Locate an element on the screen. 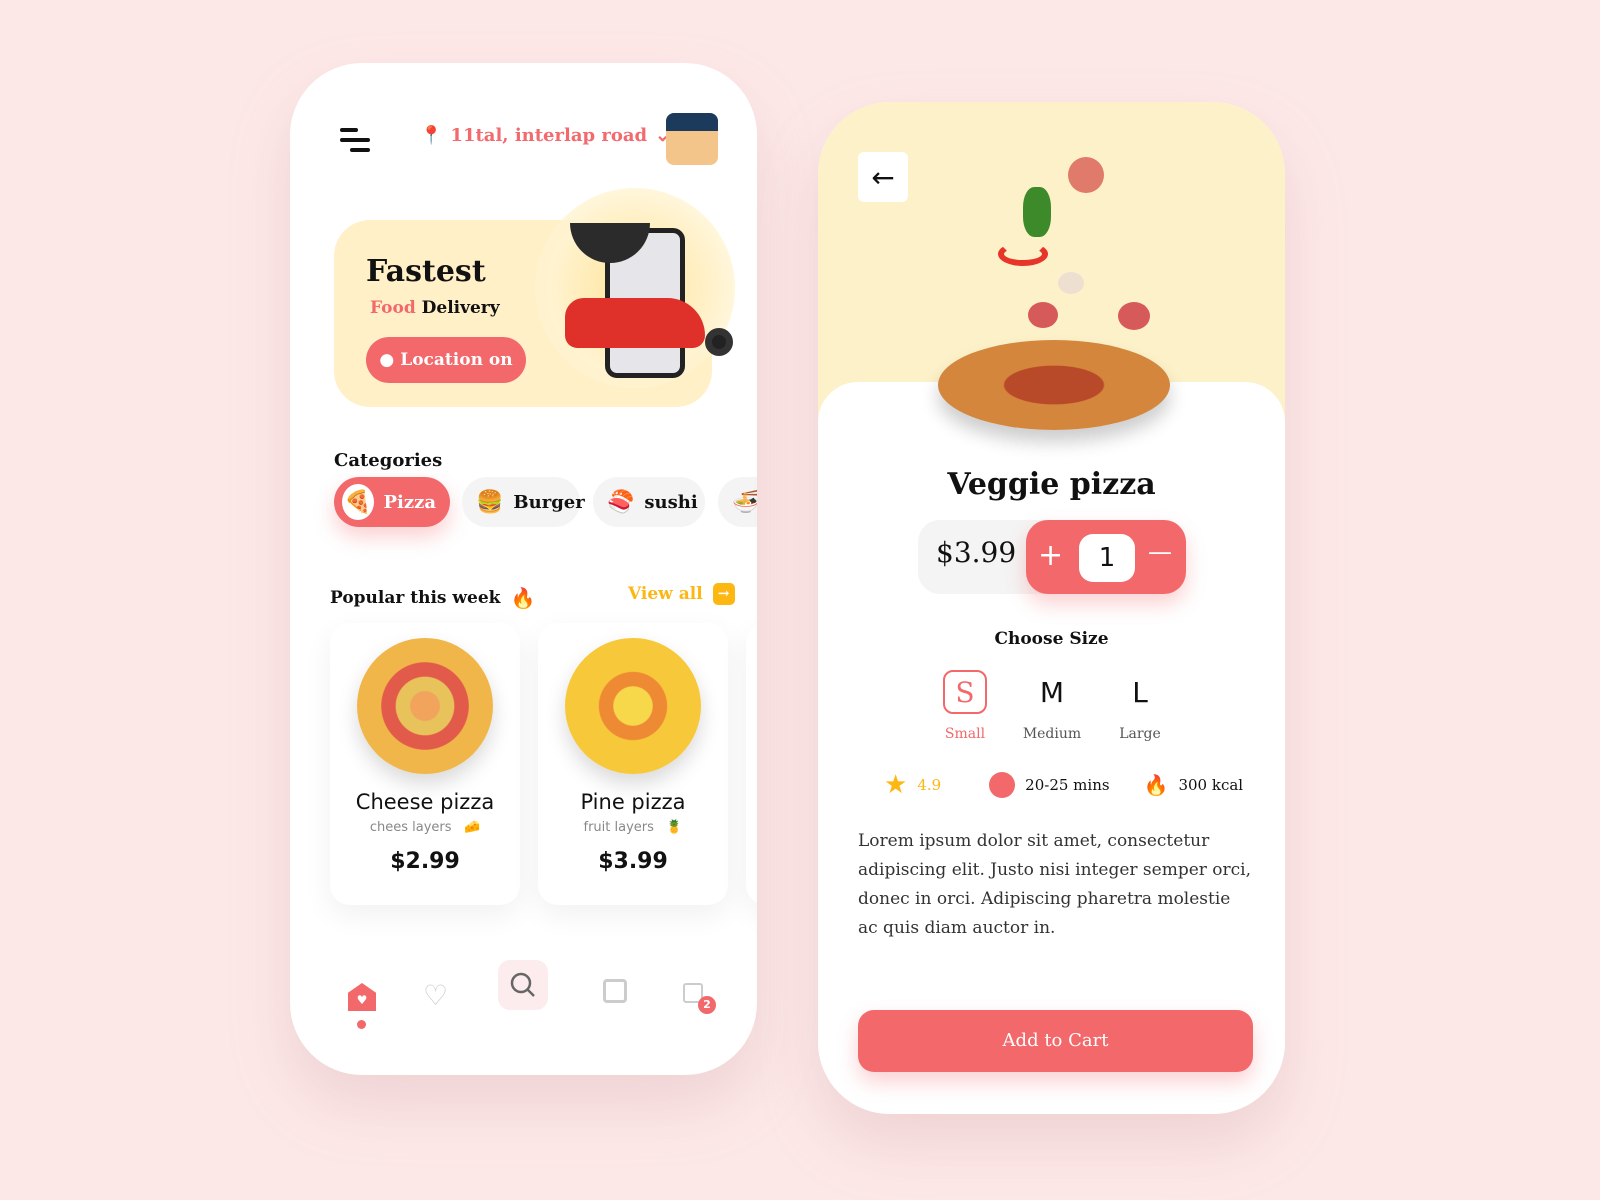 The image size is (1600, 1200). calories: 300 kcal is located at coordinates (1211, 785).